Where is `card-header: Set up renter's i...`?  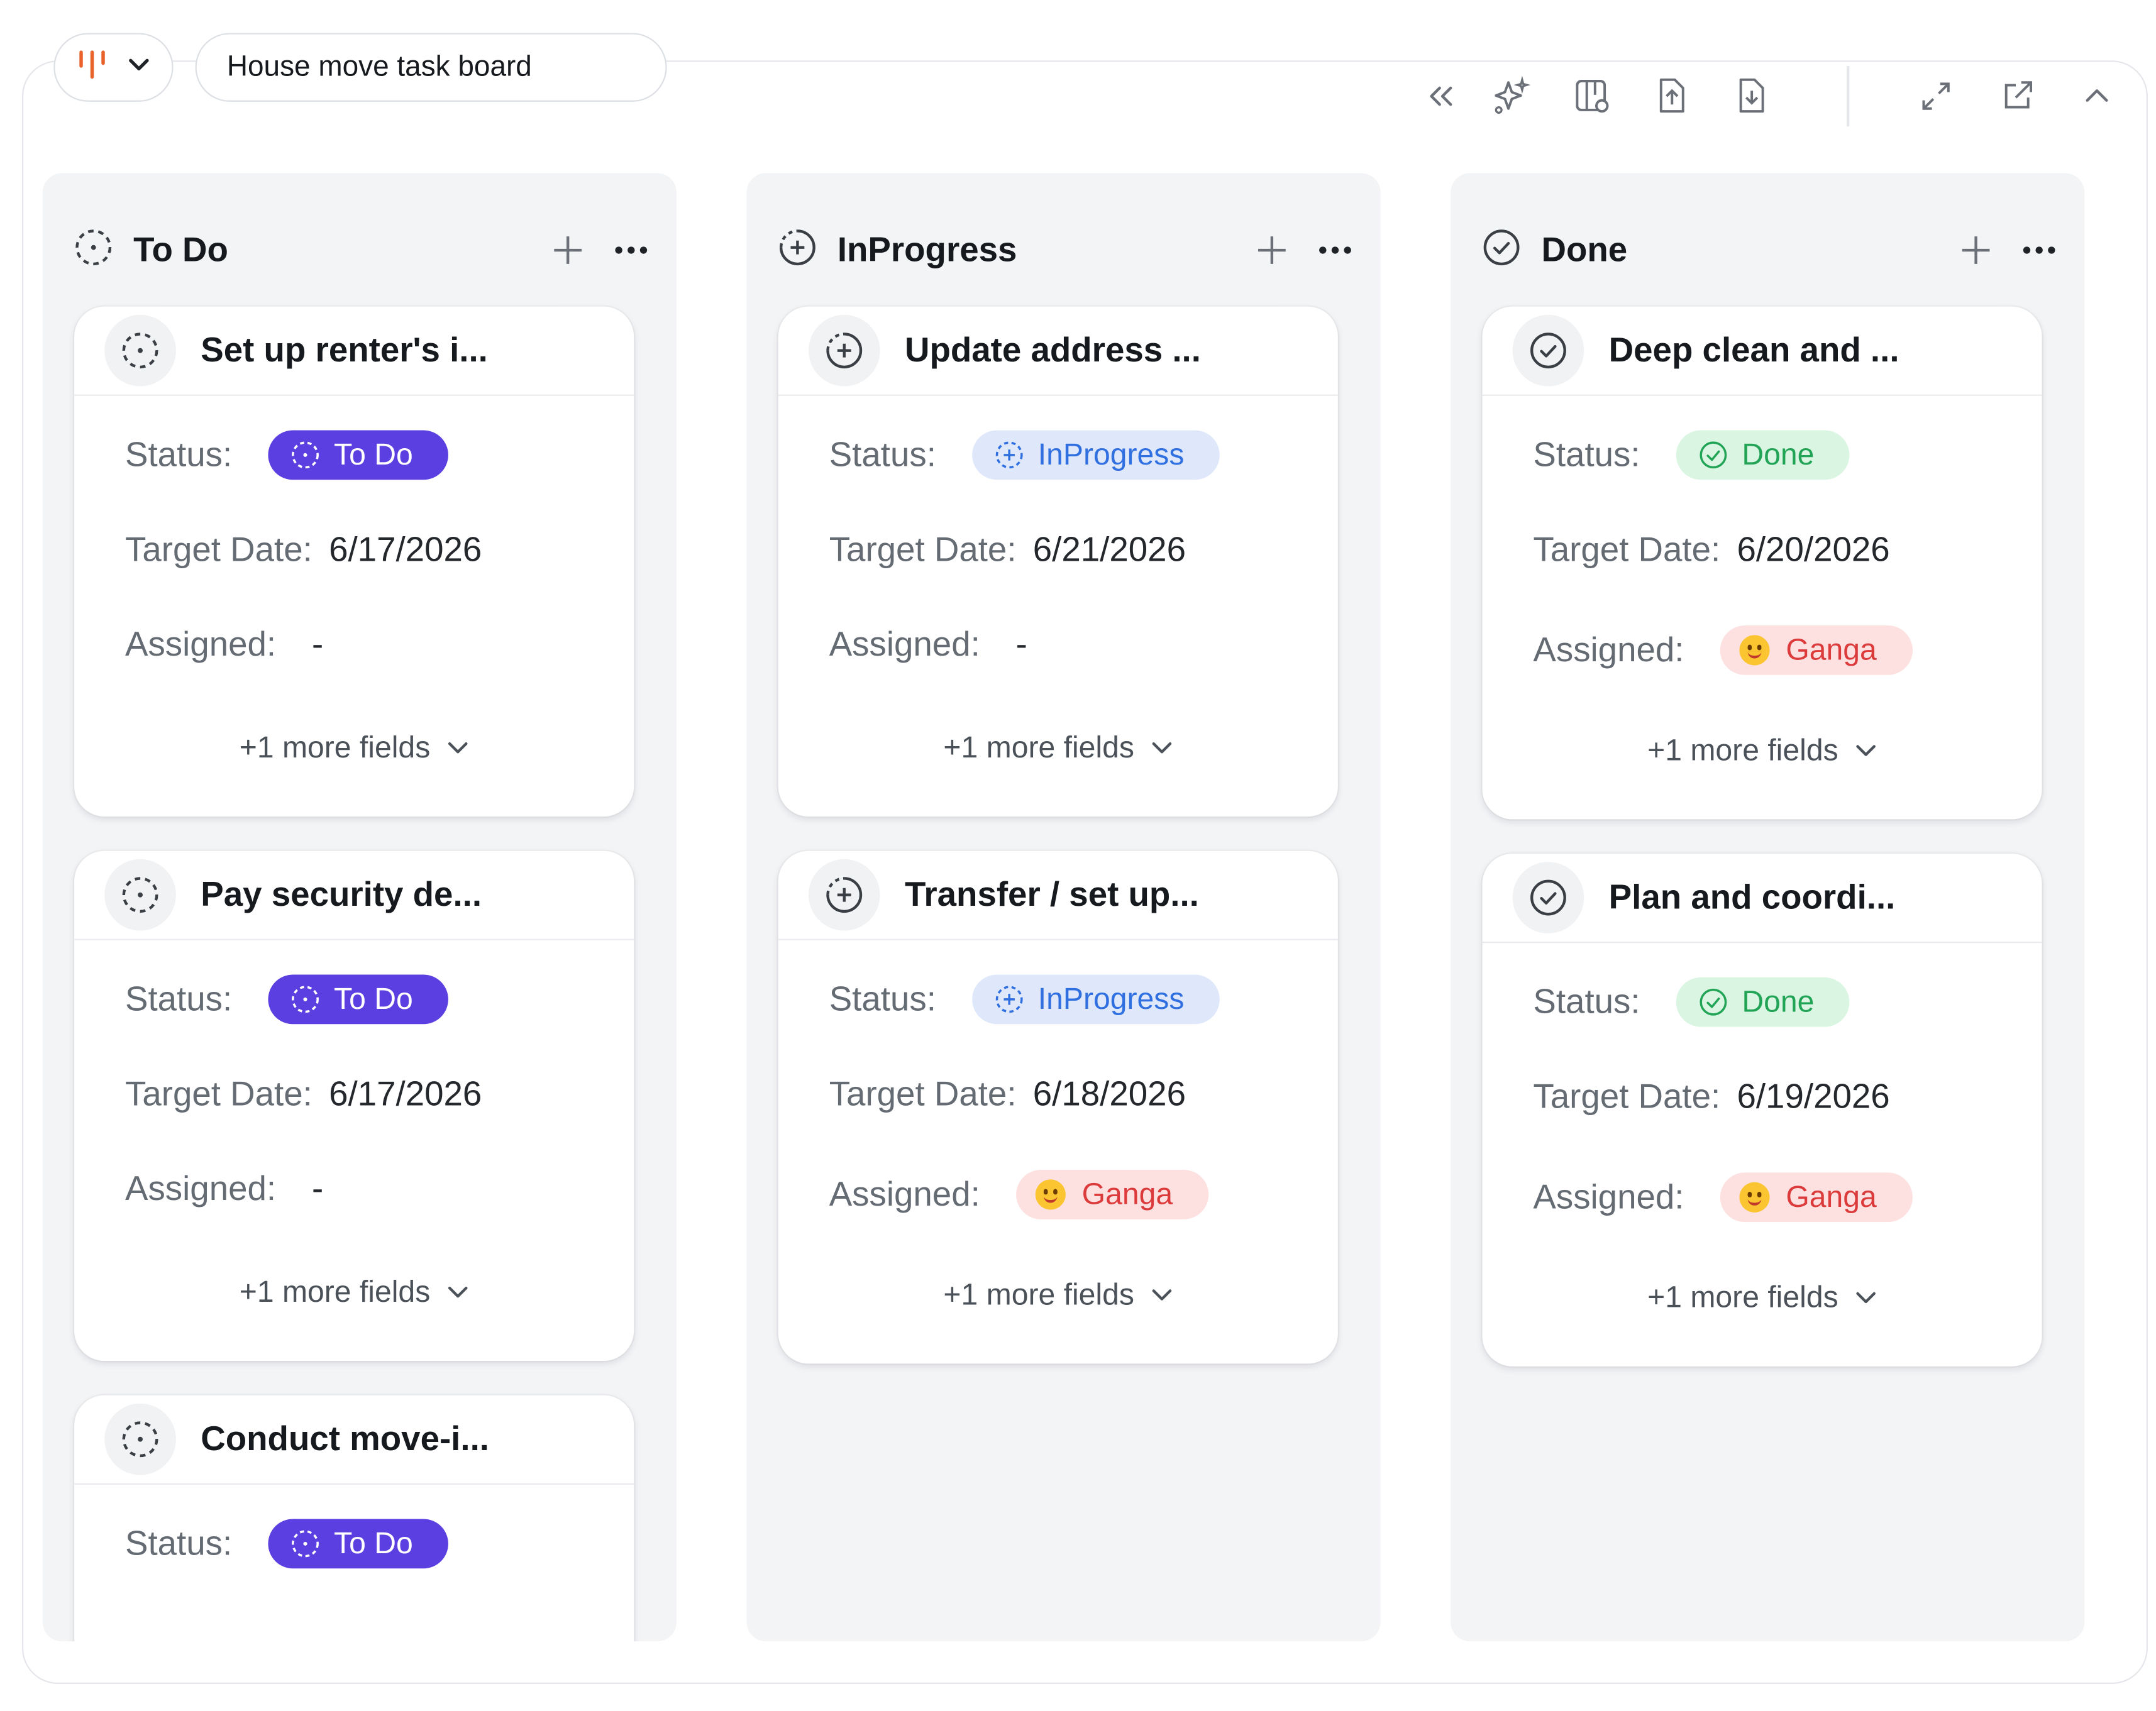
card-header: Set up renter's i... is located at coordinates (354, 351).